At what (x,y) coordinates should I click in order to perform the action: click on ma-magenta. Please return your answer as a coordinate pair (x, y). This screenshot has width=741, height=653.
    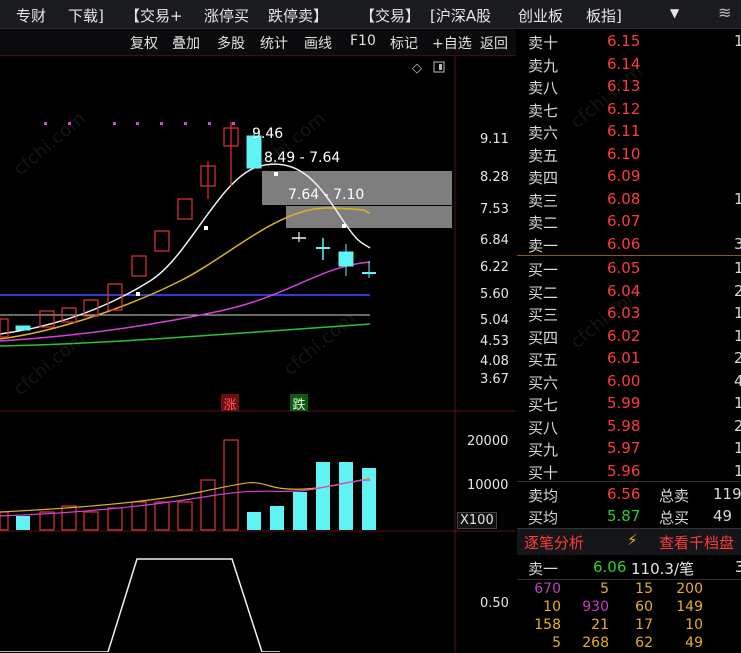
    Looking at the image, I should click on (185, 301).